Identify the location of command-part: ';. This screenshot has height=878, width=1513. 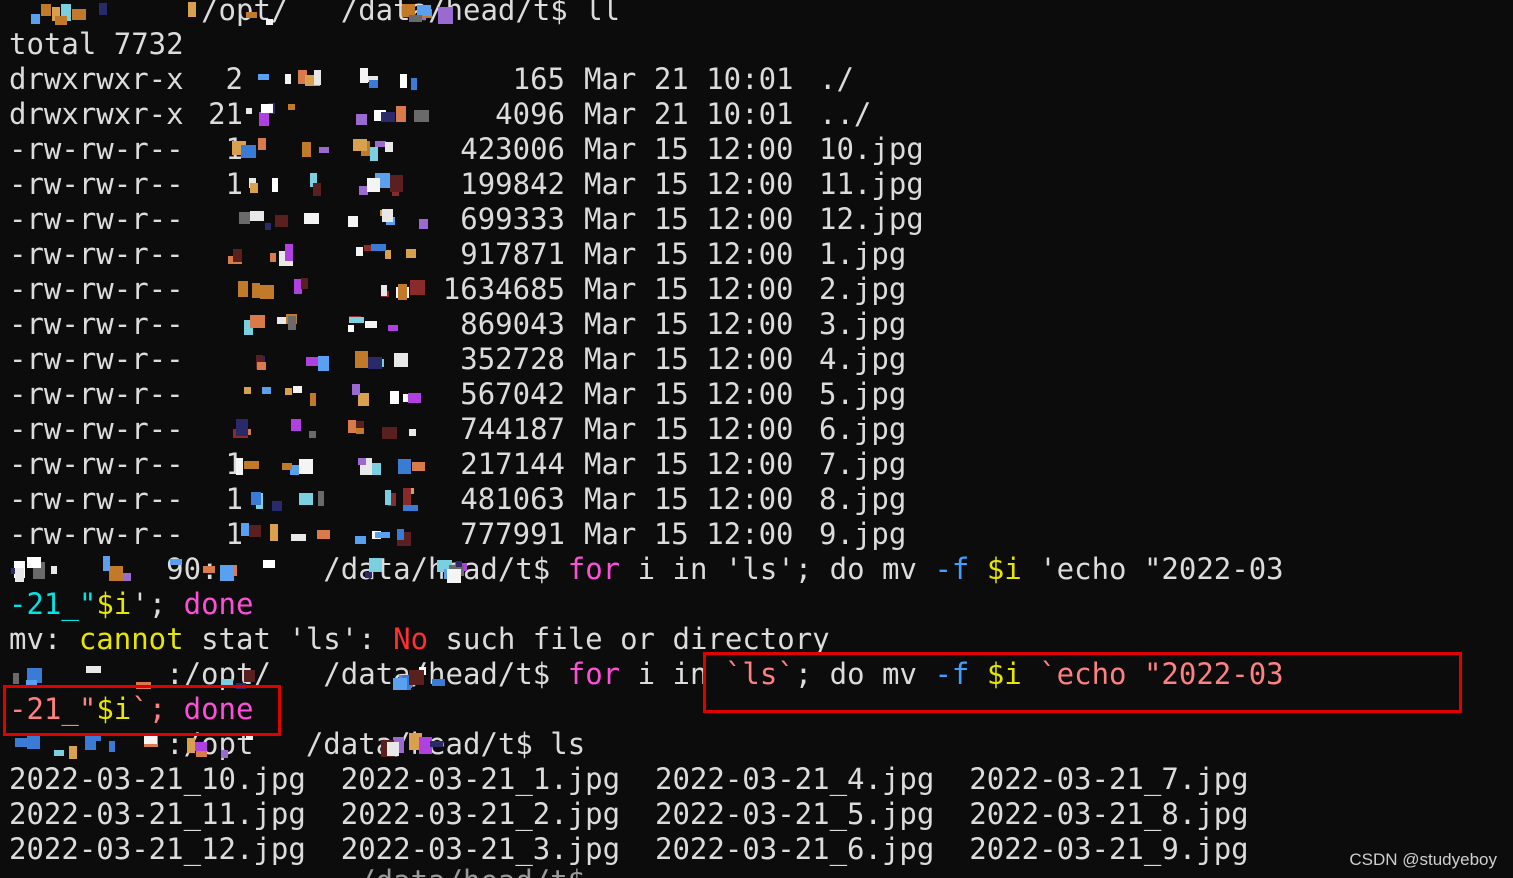
(157, 604).